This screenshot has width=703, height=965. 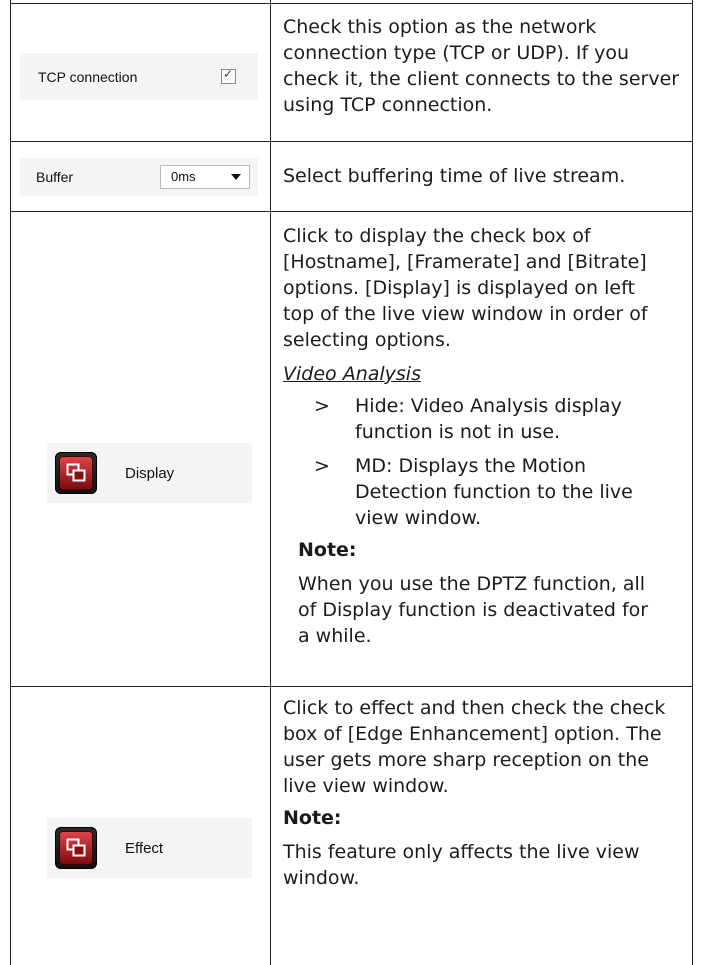 I want to click on display-row-ui: Display, so click(x=149, y=473).